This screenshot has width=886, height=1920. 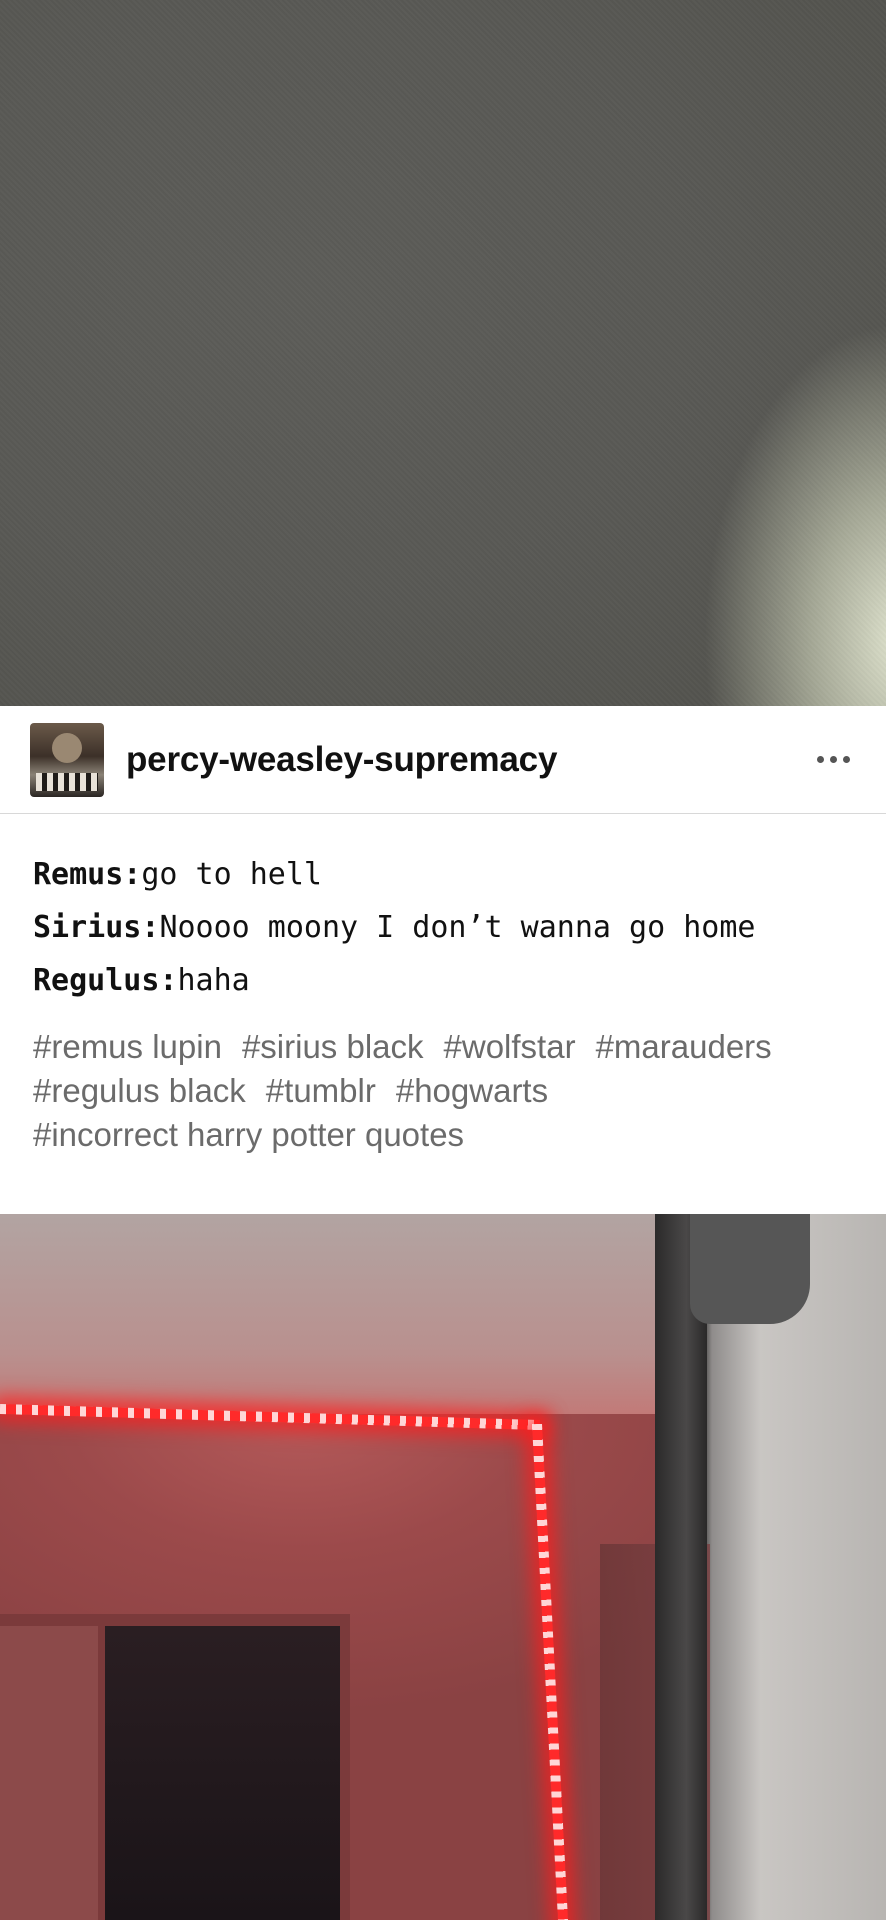 I want to click on tag-link: #remus lupin, so click(x=127, y=1047).